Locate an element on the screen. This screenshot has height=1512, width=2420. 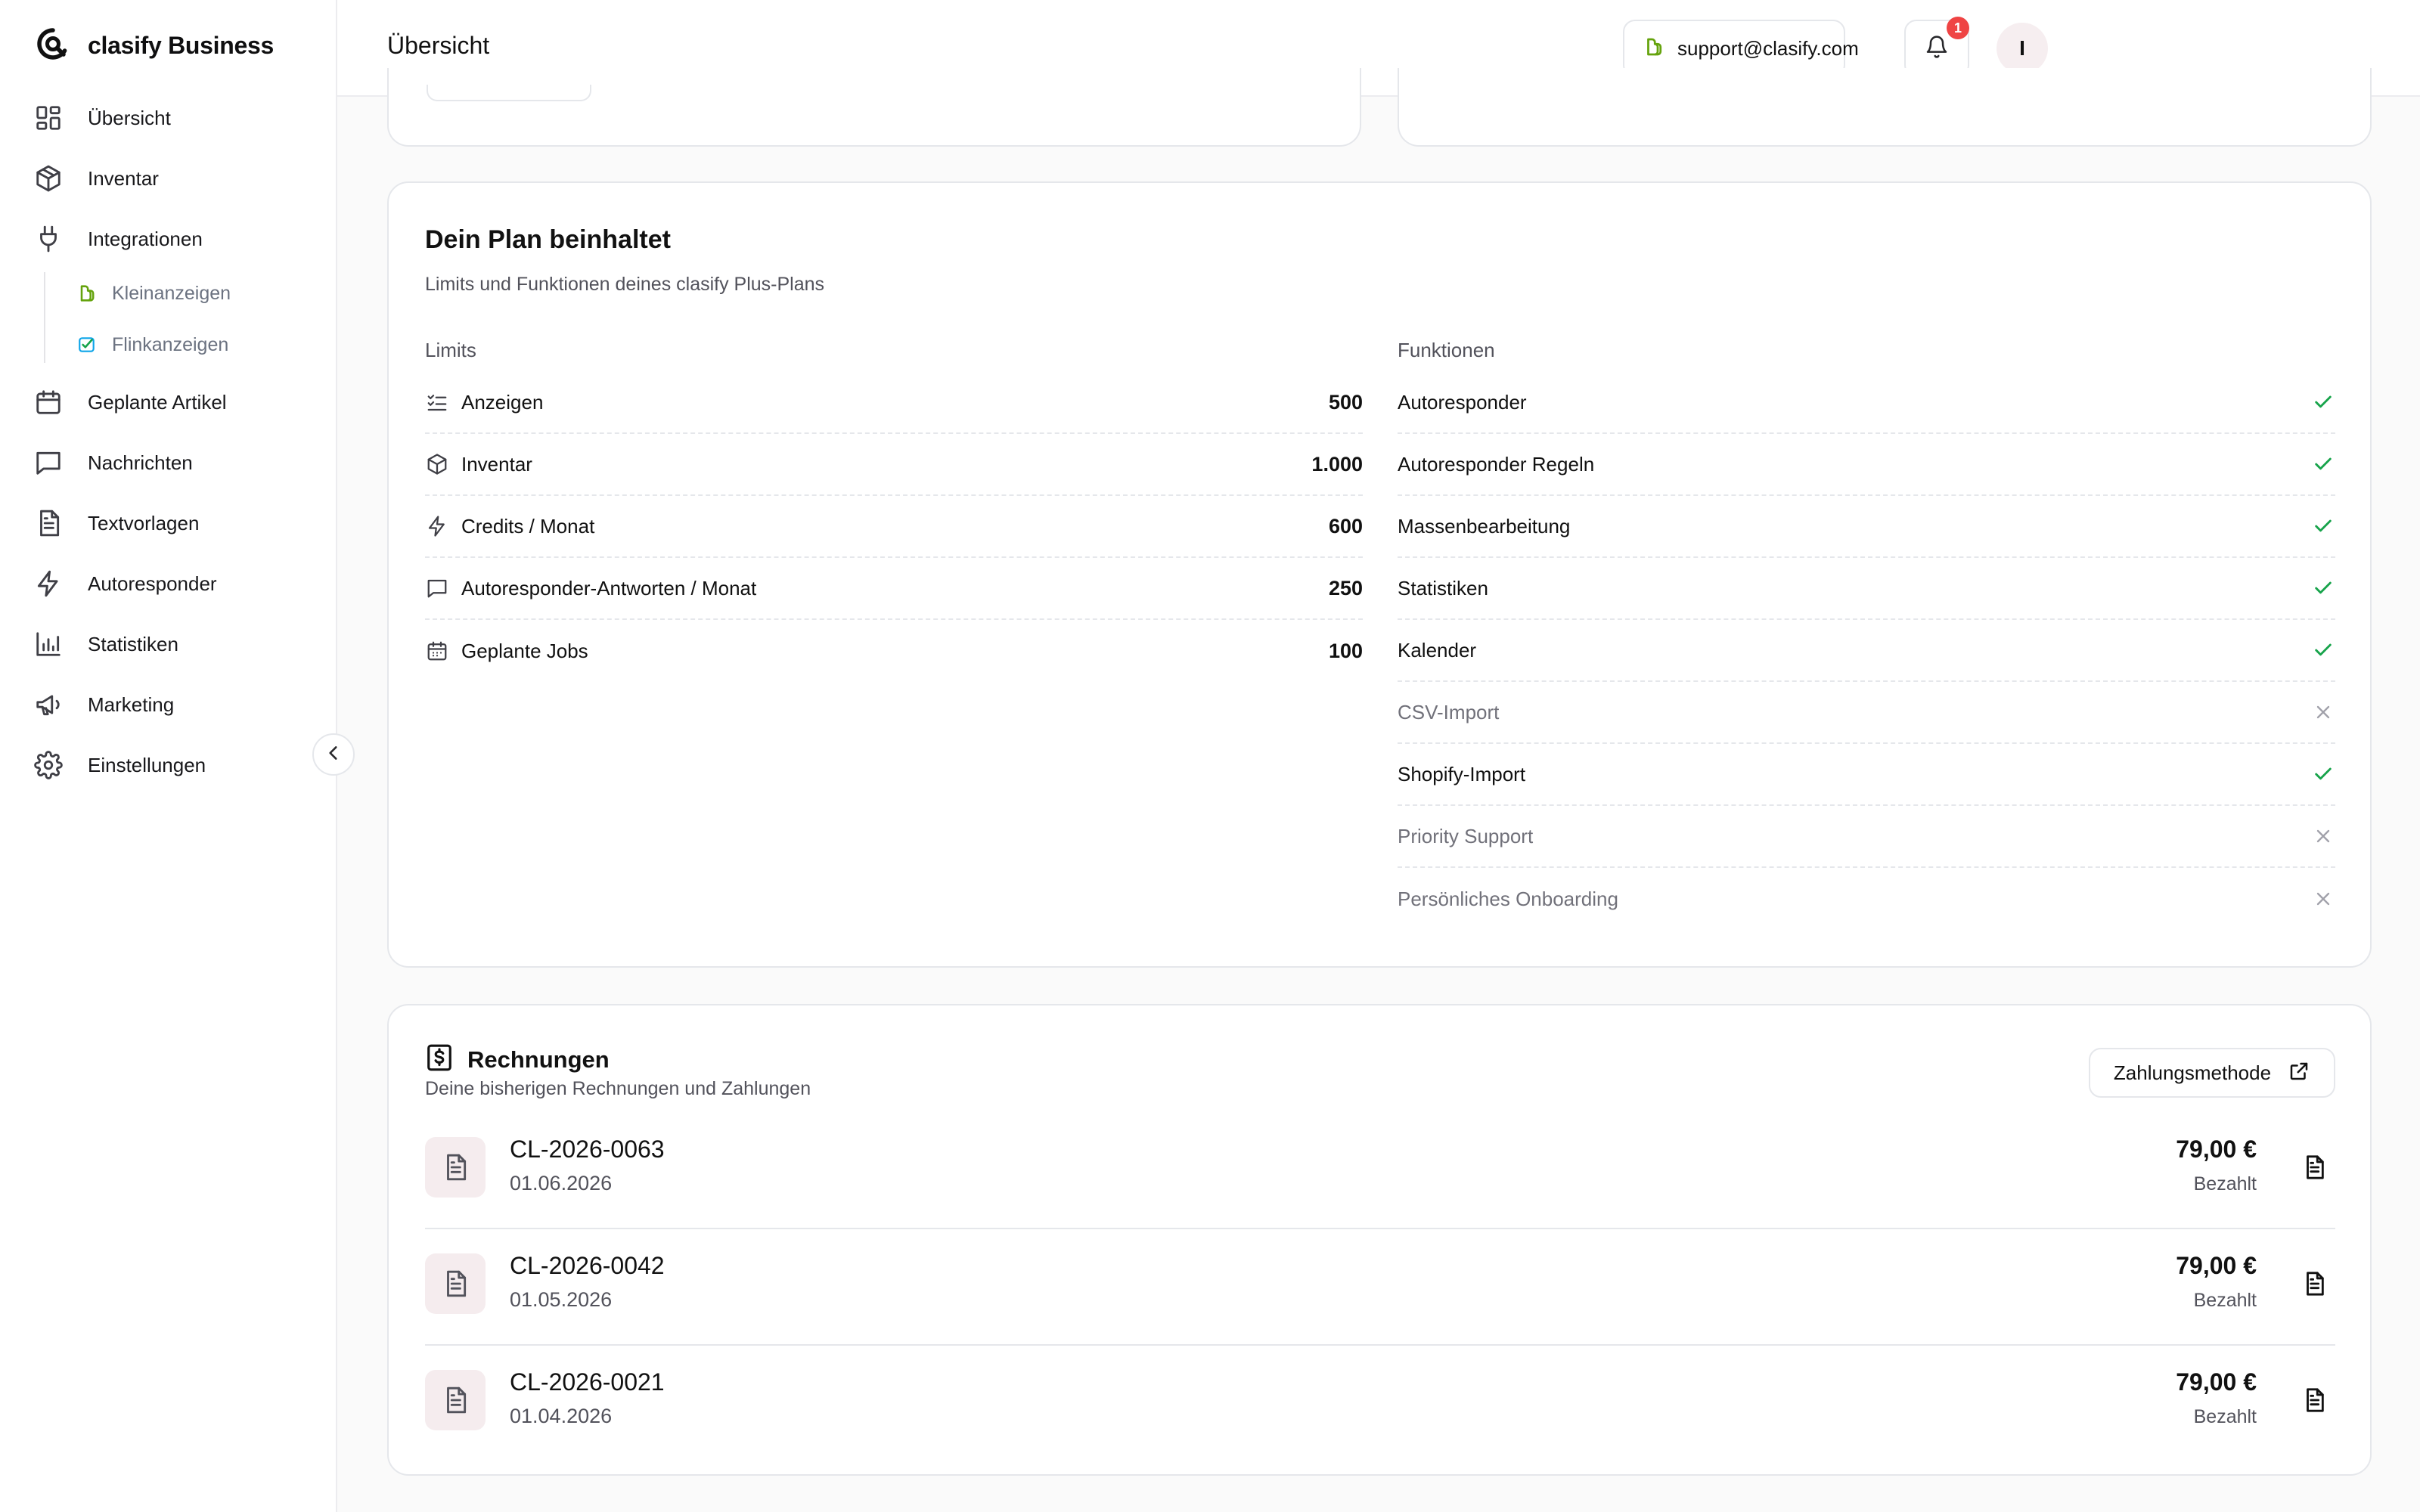
sidebar-item-uebersicht: Übersicht is located at coordinates (102, 118).